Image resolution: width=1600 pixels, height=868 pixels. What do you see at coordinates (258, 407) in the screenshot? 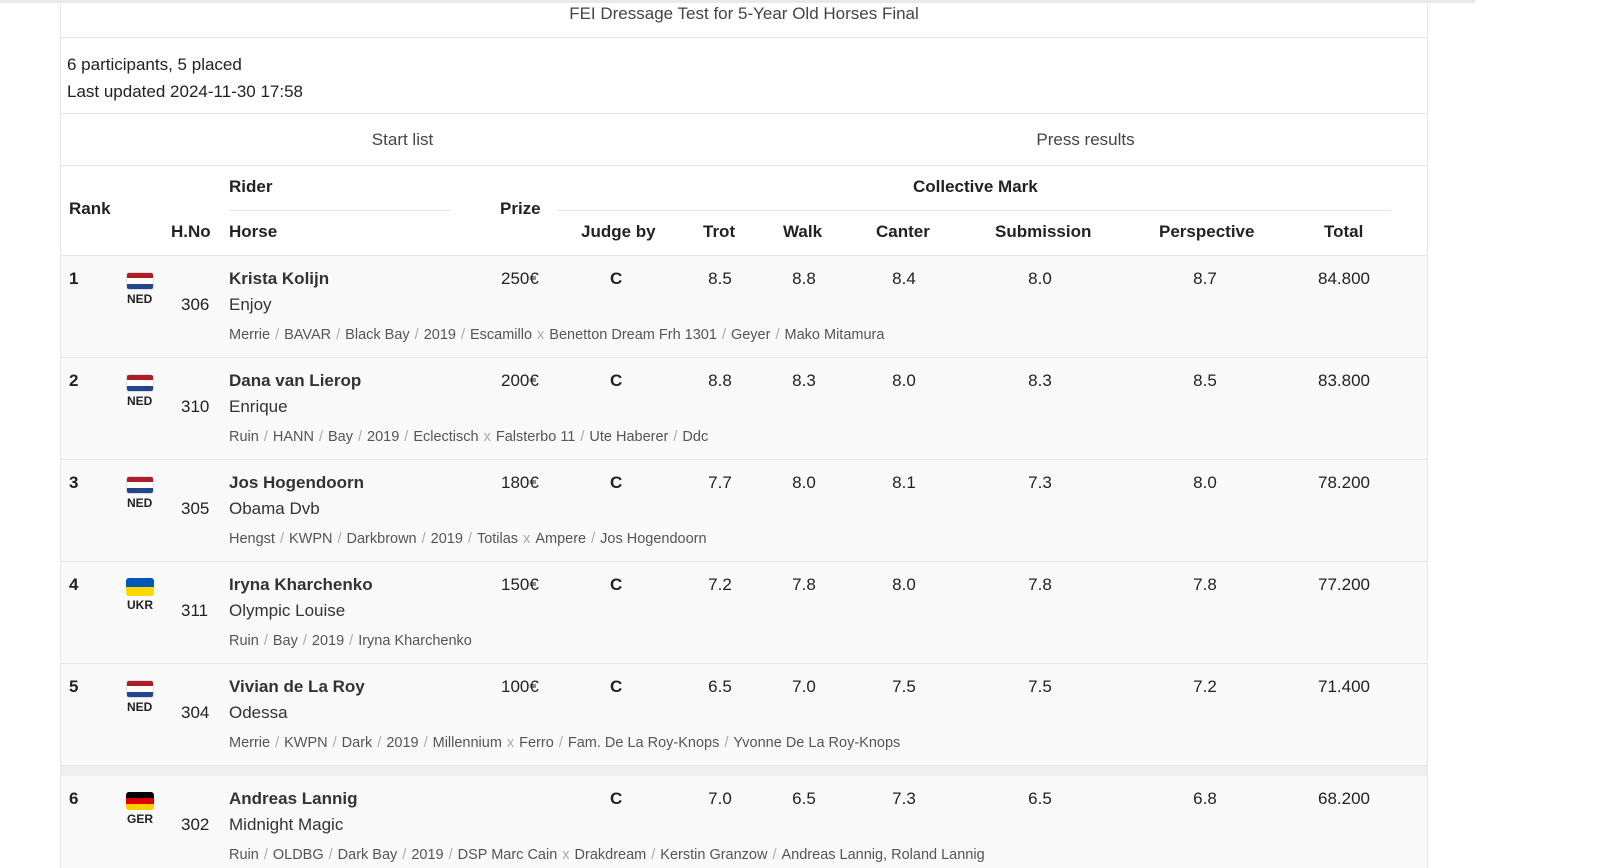
I see `horse-name: Enrique` at bounding box center [258, 407].